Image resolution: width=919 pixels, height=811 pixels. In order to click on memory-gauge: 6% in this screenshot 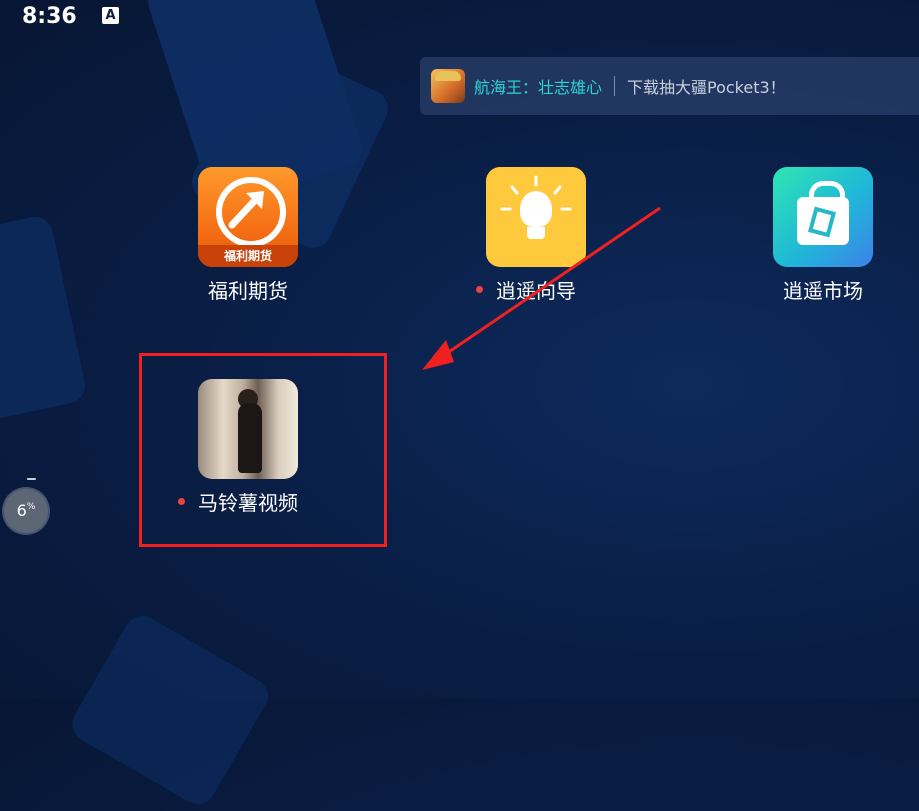, I will do `click(26, 511)`.